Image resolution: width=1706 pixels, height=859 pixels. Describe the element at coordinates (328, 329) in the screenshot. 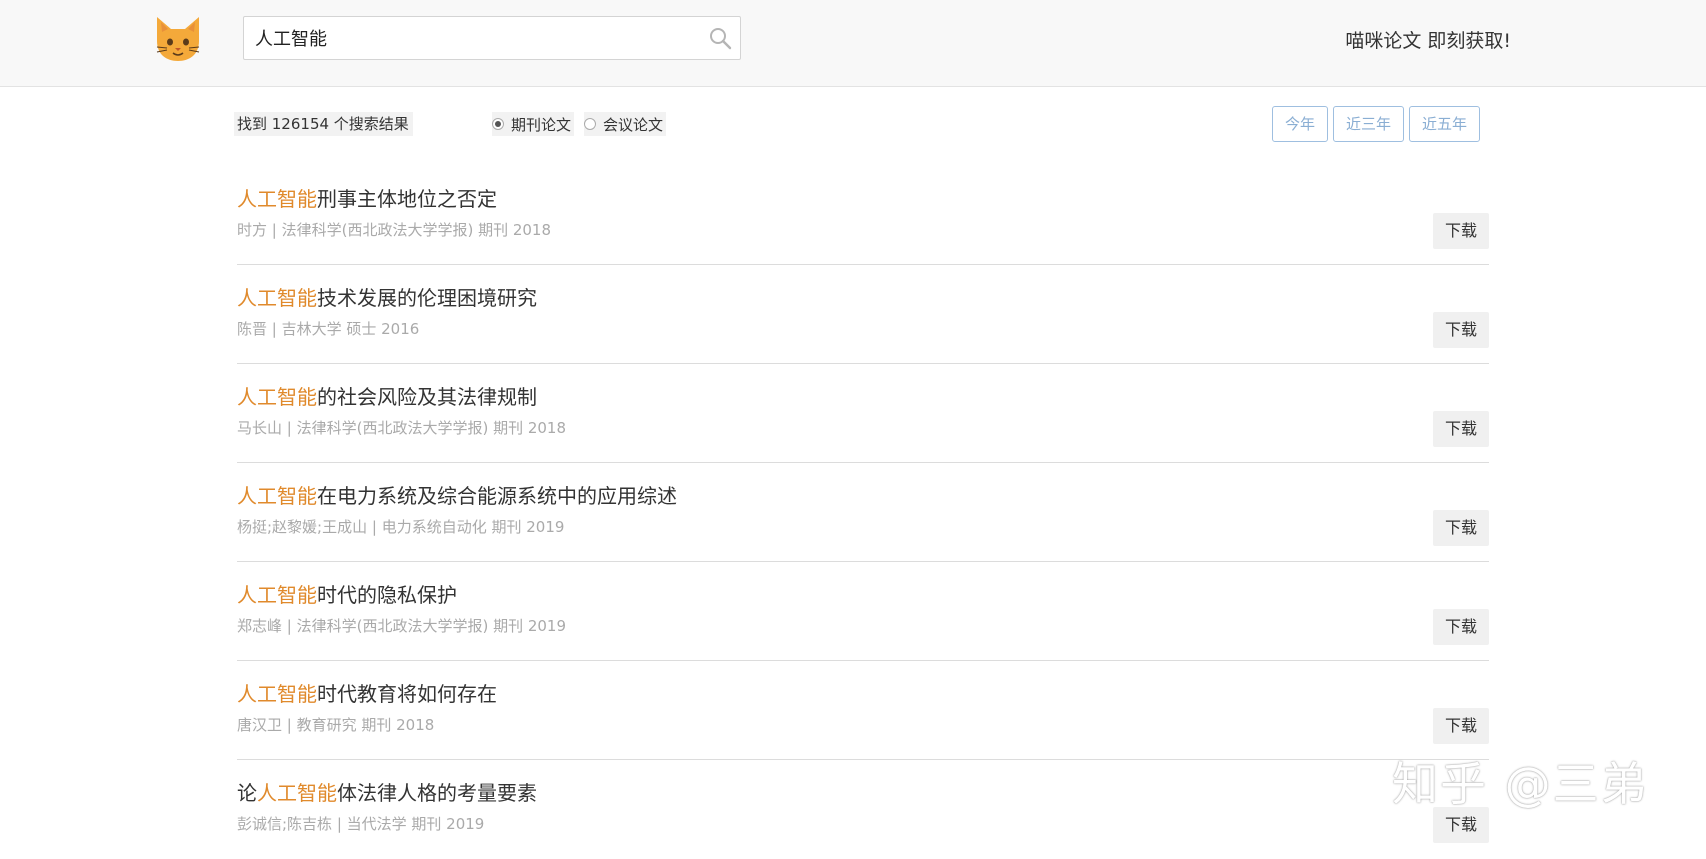

I see `result-meta: 陈晋 | 吉林大学 硕士 2016` at that location.